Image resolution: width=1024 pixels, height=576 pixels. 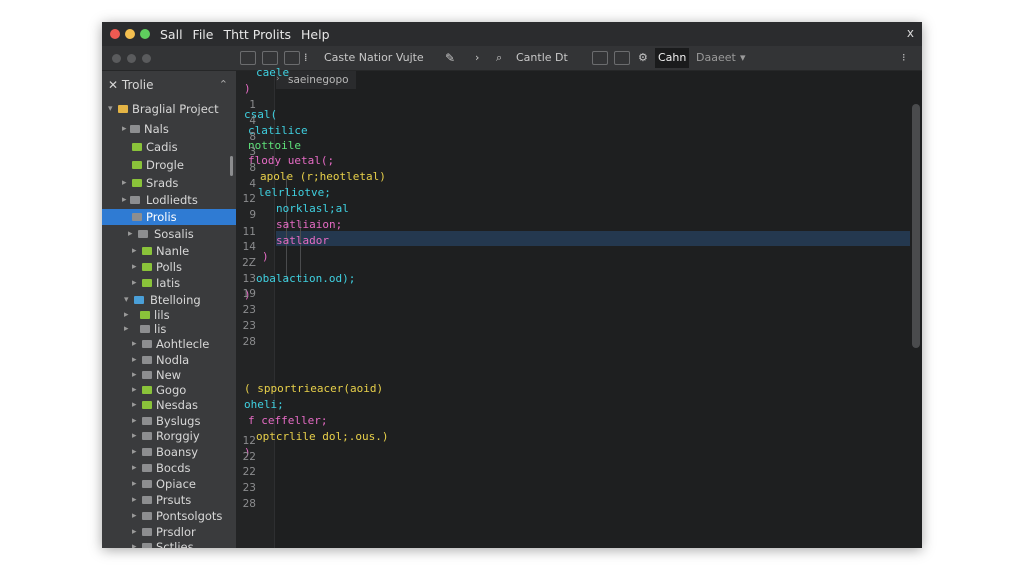 What do you see at coordinates (169, 183) in the screenshot?
I see `sidebar-item: ▸ Srads` at bounding box center [169, 183].